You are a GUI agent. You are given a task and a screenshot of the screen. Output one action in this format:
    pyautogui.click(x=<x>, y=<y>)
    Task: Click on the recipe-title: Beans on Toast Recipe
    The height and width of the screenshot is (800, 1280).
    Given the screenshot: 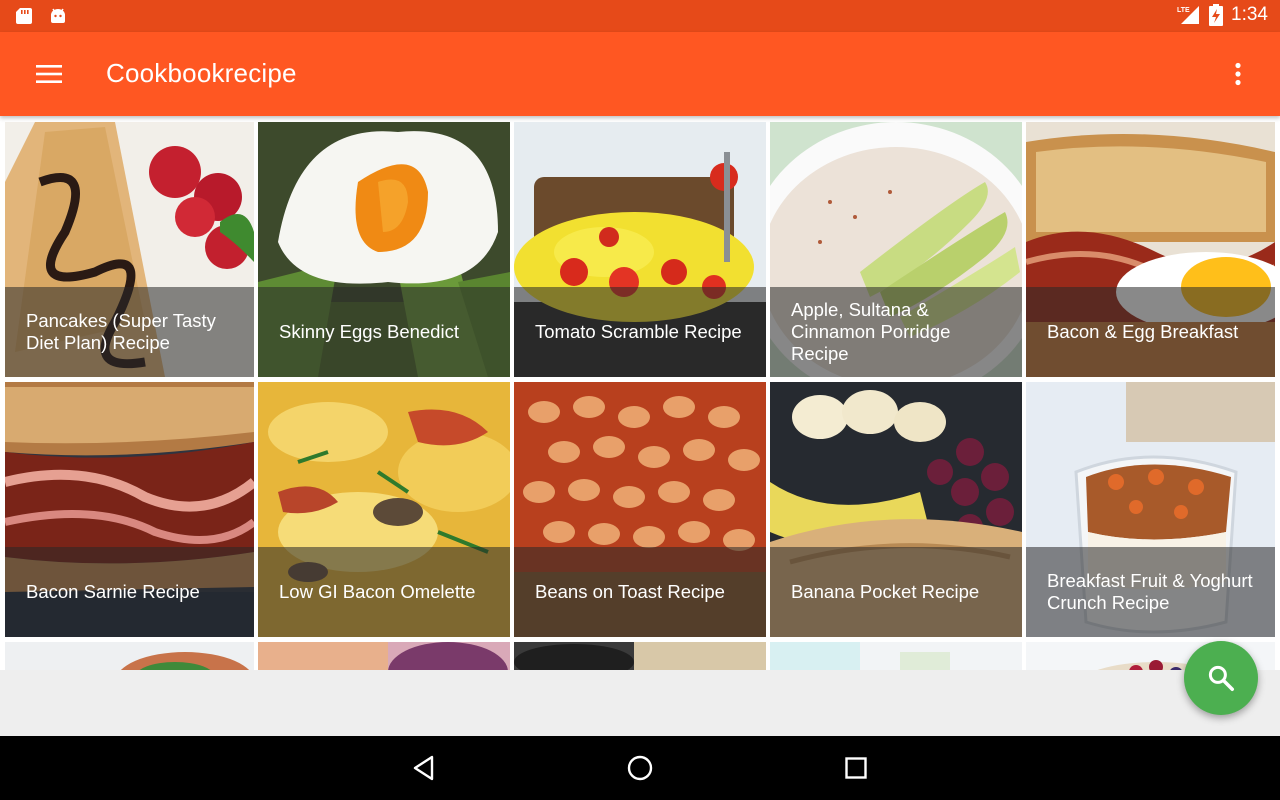 What is the action you would take?
    pyautogui.click(x=630, y=591)
    